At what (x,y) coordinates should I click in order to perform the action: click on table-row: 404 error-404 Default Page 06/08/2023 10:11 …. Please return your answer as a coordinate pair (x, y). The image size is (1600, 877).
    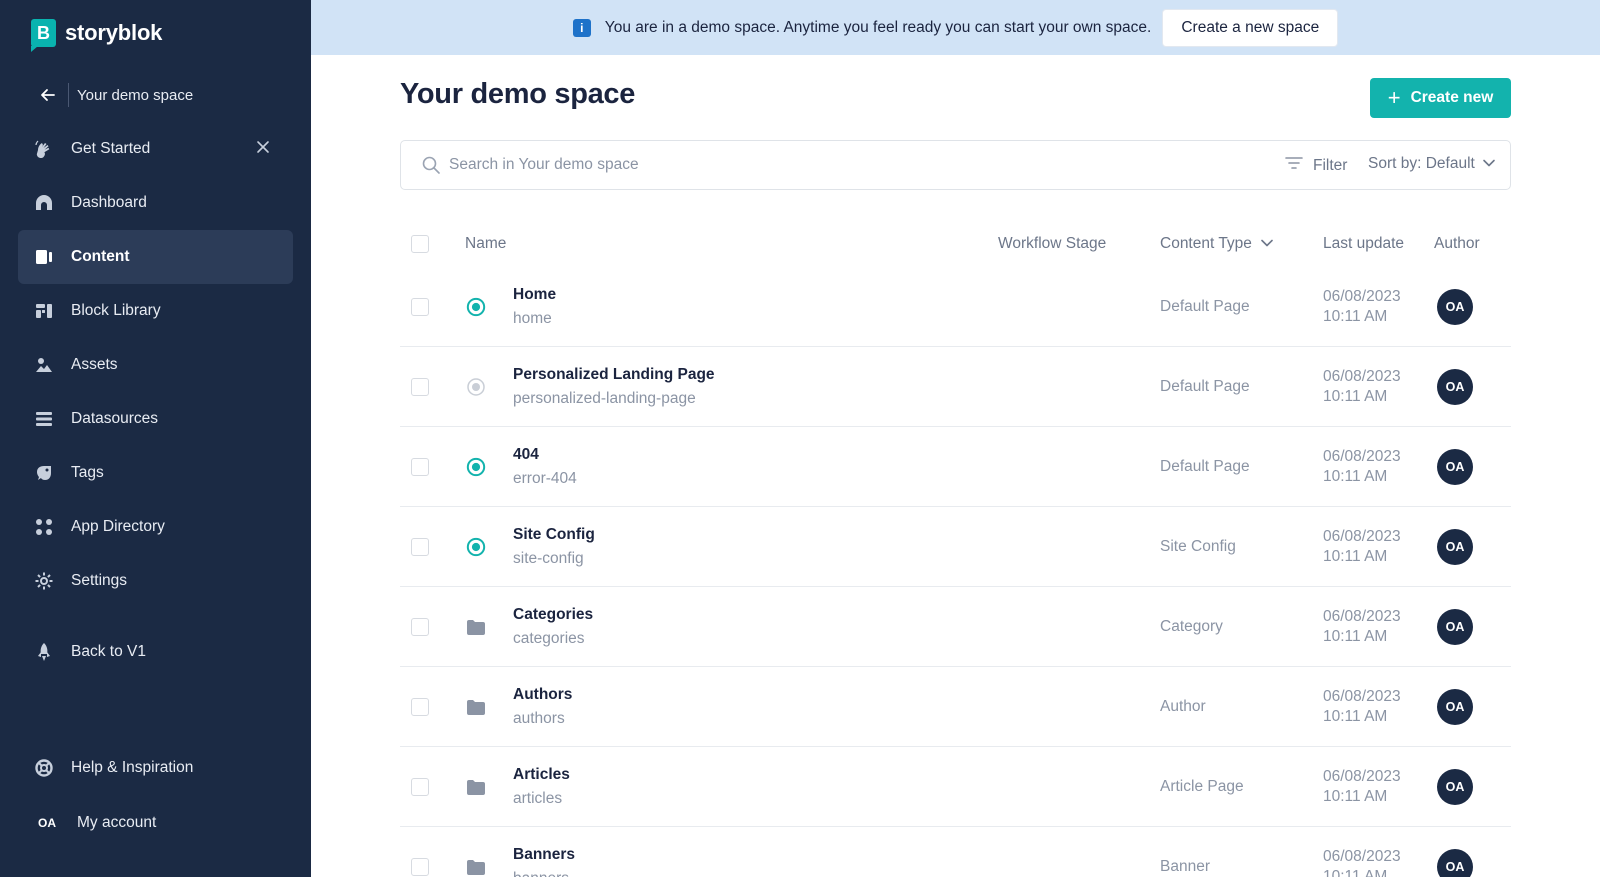
    Looking at the image, I should click on (955, 467).